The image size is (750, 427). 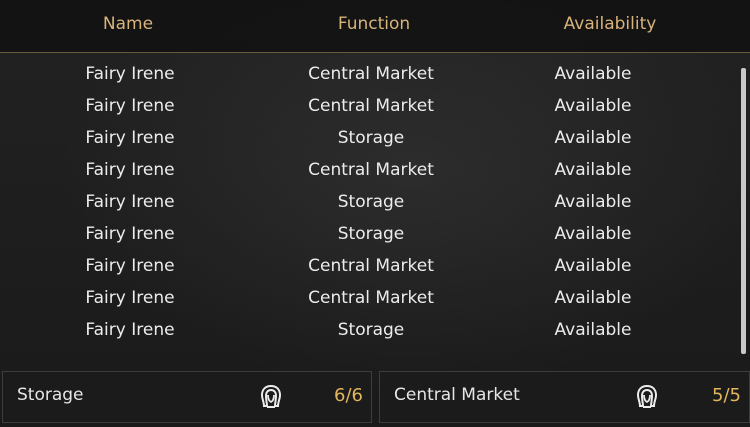 What do you see at coordinates (348, 395) in the screenshot?
I see `storage-count: 6/6` at bounding box center [348, 395].